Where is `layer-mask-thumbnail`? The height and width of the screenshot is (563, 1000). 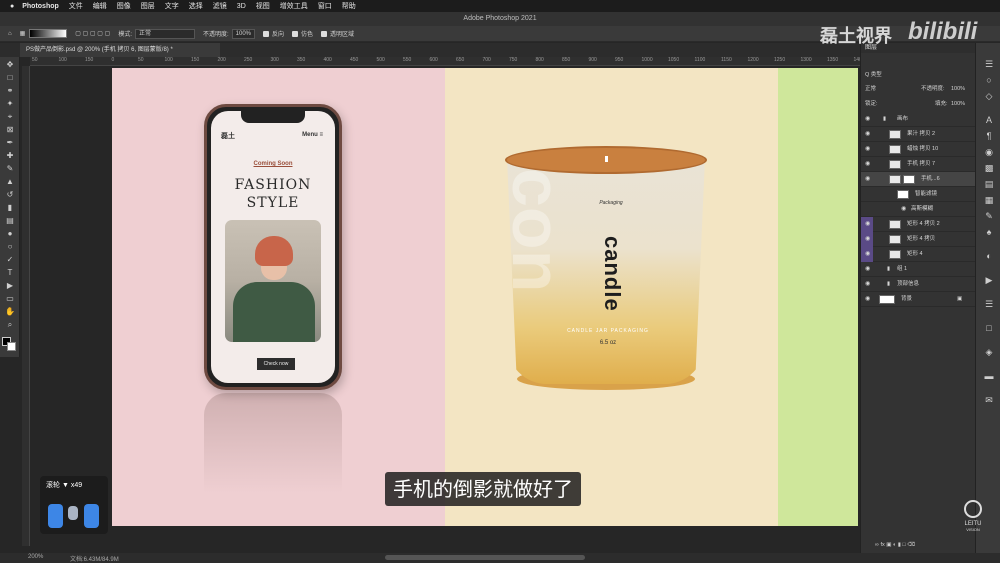 layer-mask-thumbnail is located at coordinates (909, 179).